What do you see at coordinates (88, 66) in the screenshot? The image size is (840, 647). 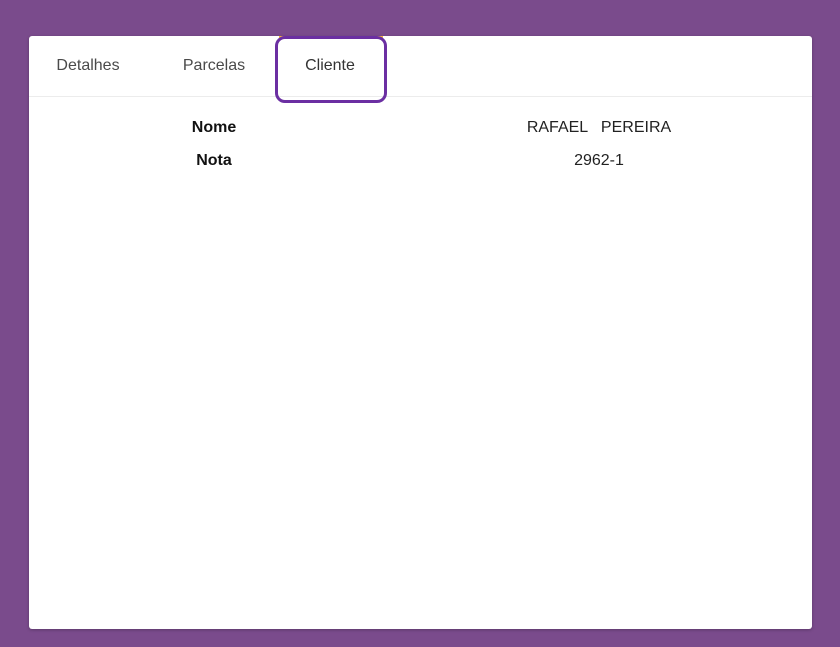 I see `tab-detalhes: Detalhes` at bounding box center [88, 66].